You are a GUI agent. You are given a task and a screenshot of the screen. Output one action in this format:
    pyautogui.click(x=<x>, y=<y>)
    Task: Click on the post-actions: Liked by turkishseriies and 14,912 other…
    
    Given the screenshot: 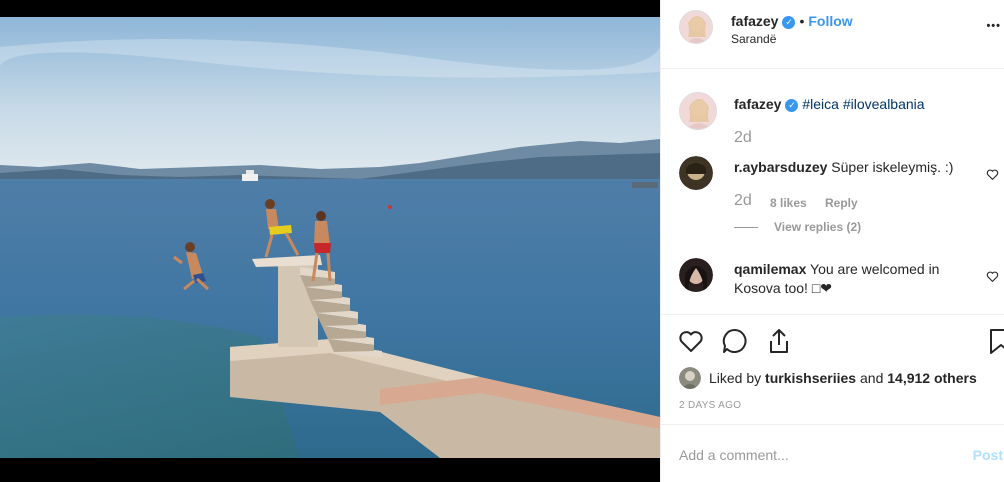 What is the action you would take?
    pyautogui.click(x=832, y=369)
    